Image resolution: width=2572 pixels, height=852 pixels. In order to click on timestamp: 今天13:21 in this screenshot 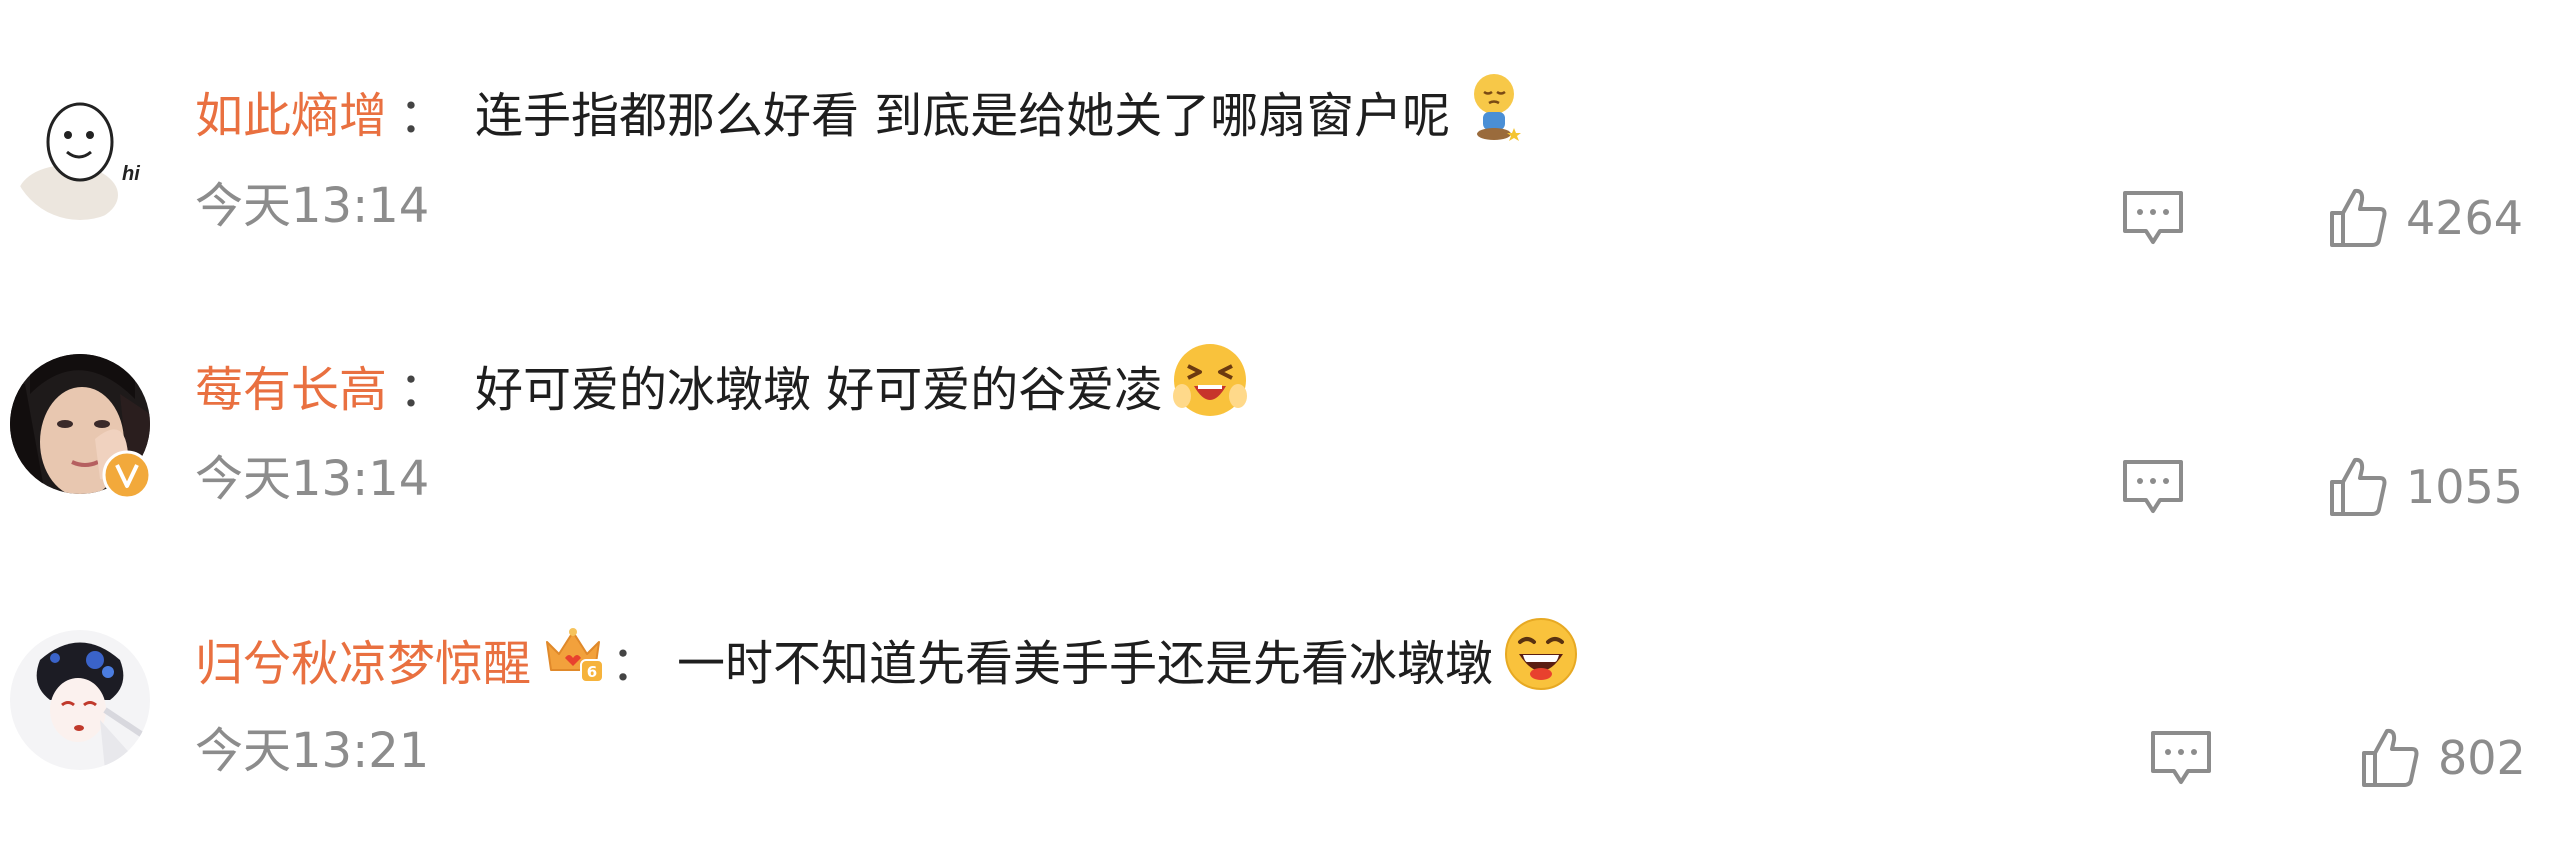, I will do `click(312, 751)`.